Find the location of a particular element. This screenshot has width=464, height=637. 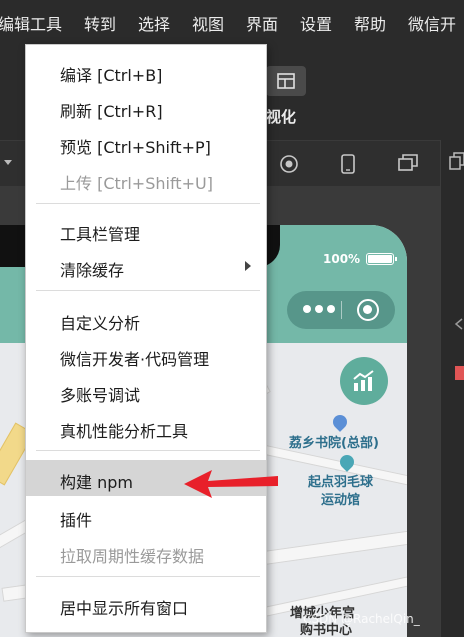

menu-item-refresh: 刷新 [Ctrl+R] is located at coordinates (146, 107).